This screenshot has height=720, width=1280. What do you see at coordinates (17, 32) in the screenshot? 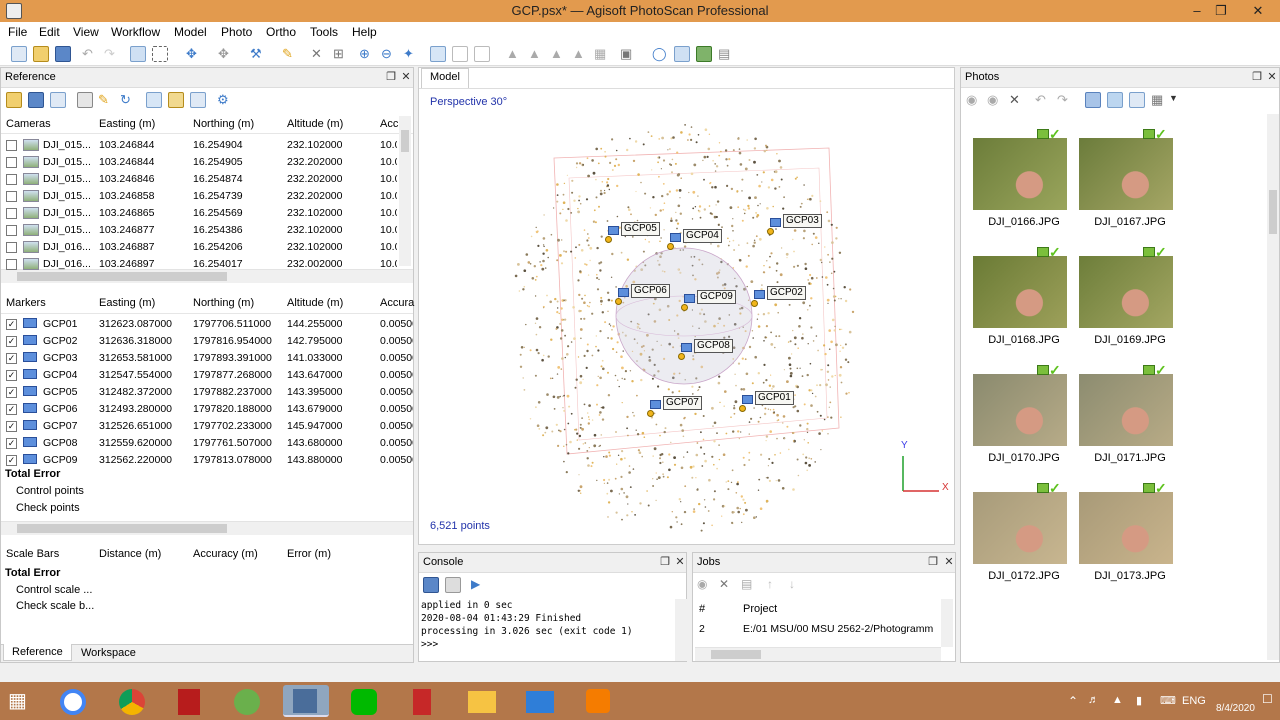
I see `menu-file: File` at bounding box center [17, 32].